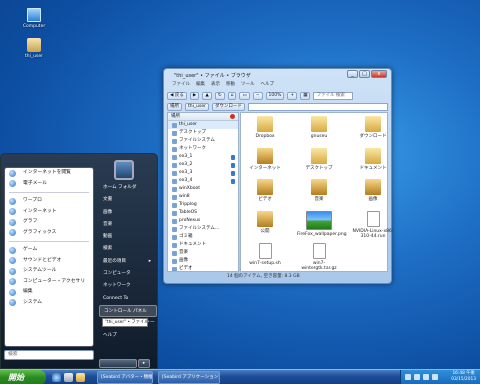  I want to click on zoom-in-button: +, so click(292, 95).